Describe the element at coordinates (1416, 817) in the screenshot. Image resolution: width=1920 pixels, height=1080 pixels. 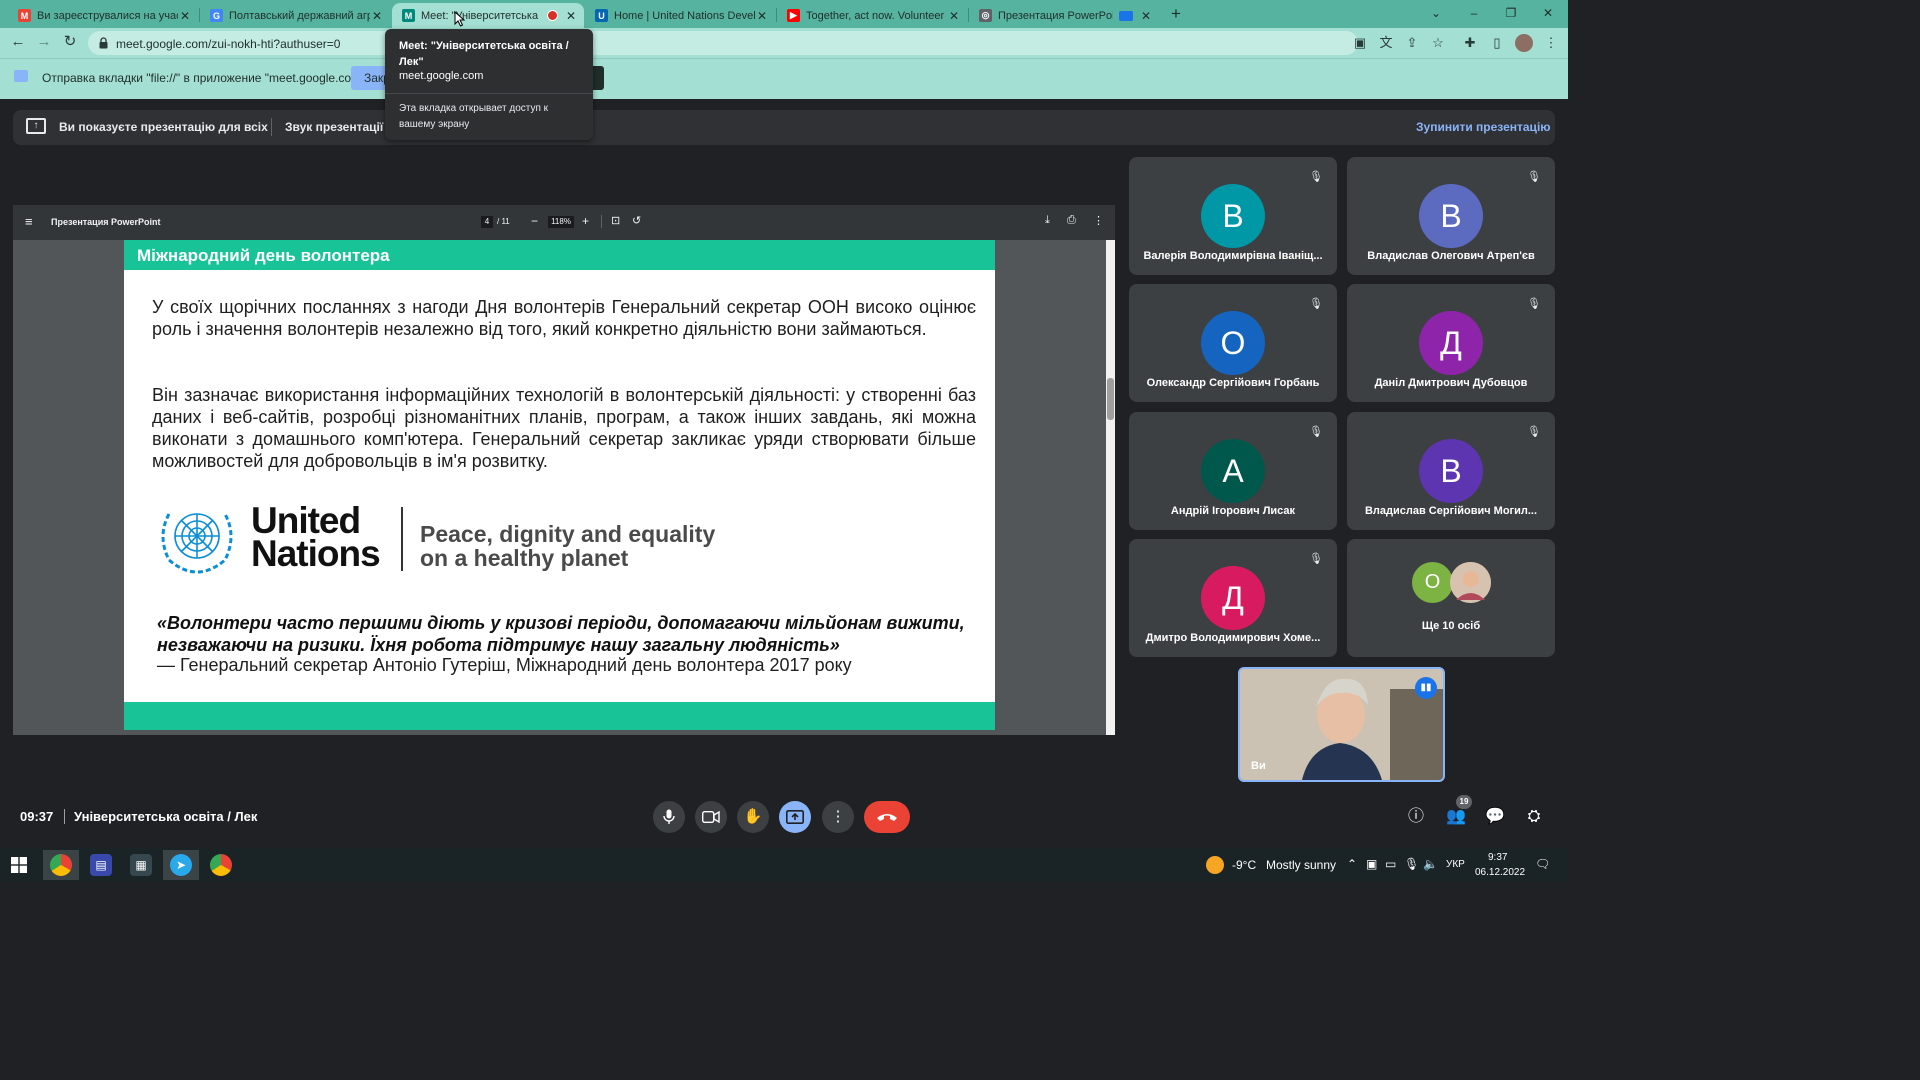
I see `meeting-details-icon: ⓘ` at that location.